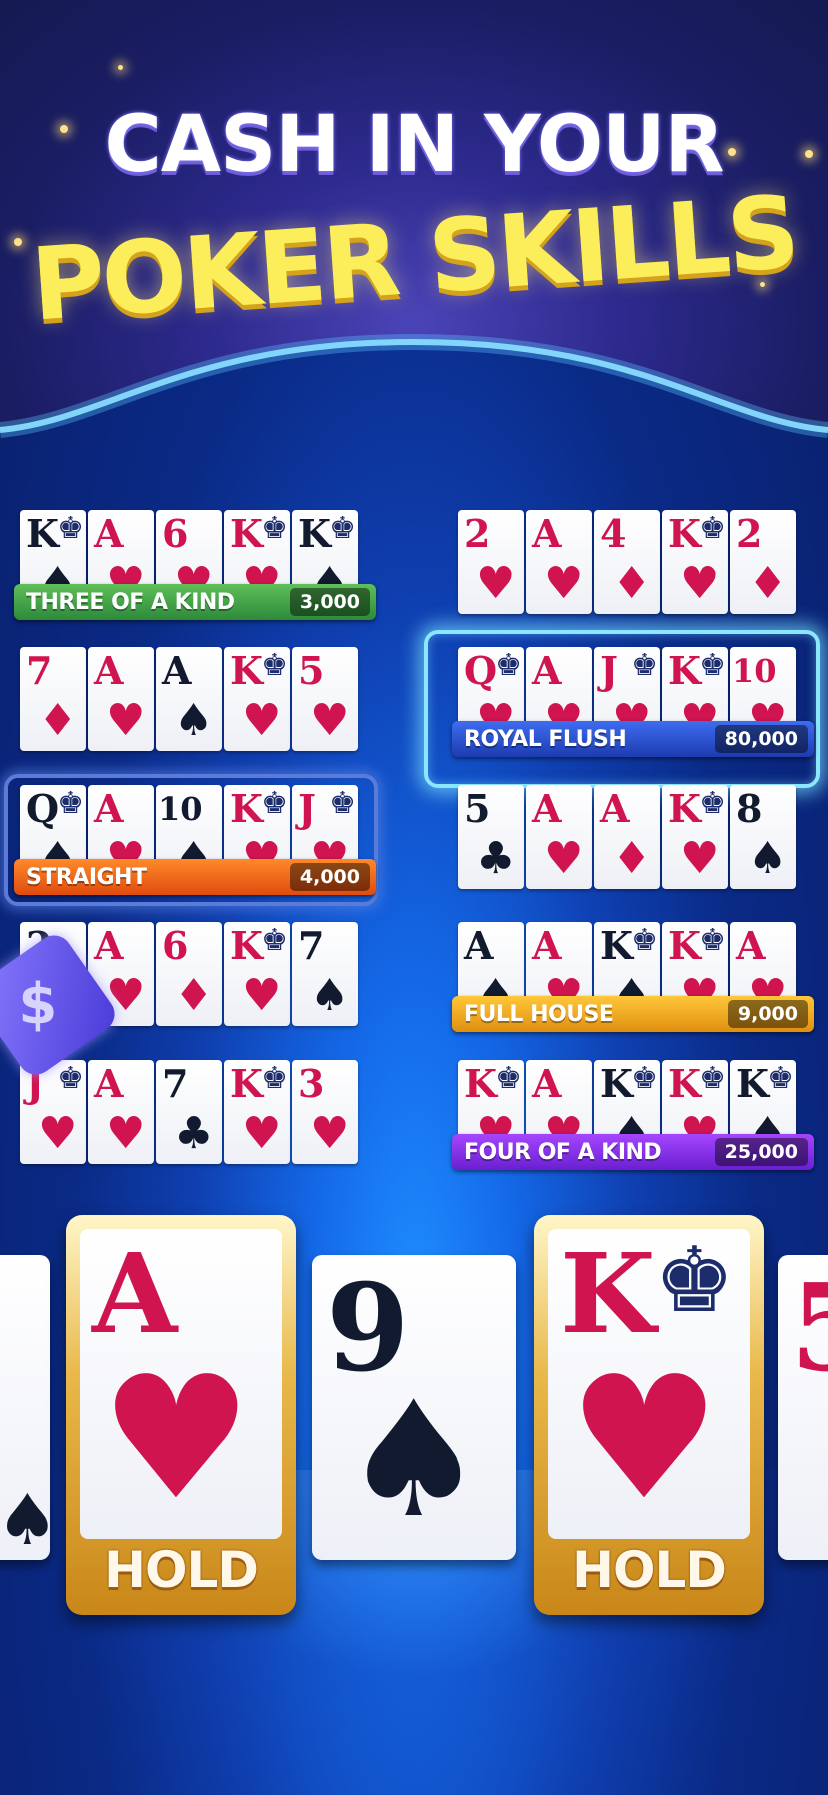 This screenshot has height=1795, width=828. Describe the element at coordinates (414, 145) in the screenshot. I see `headline-line1: CASH IN YOUR` at that location.